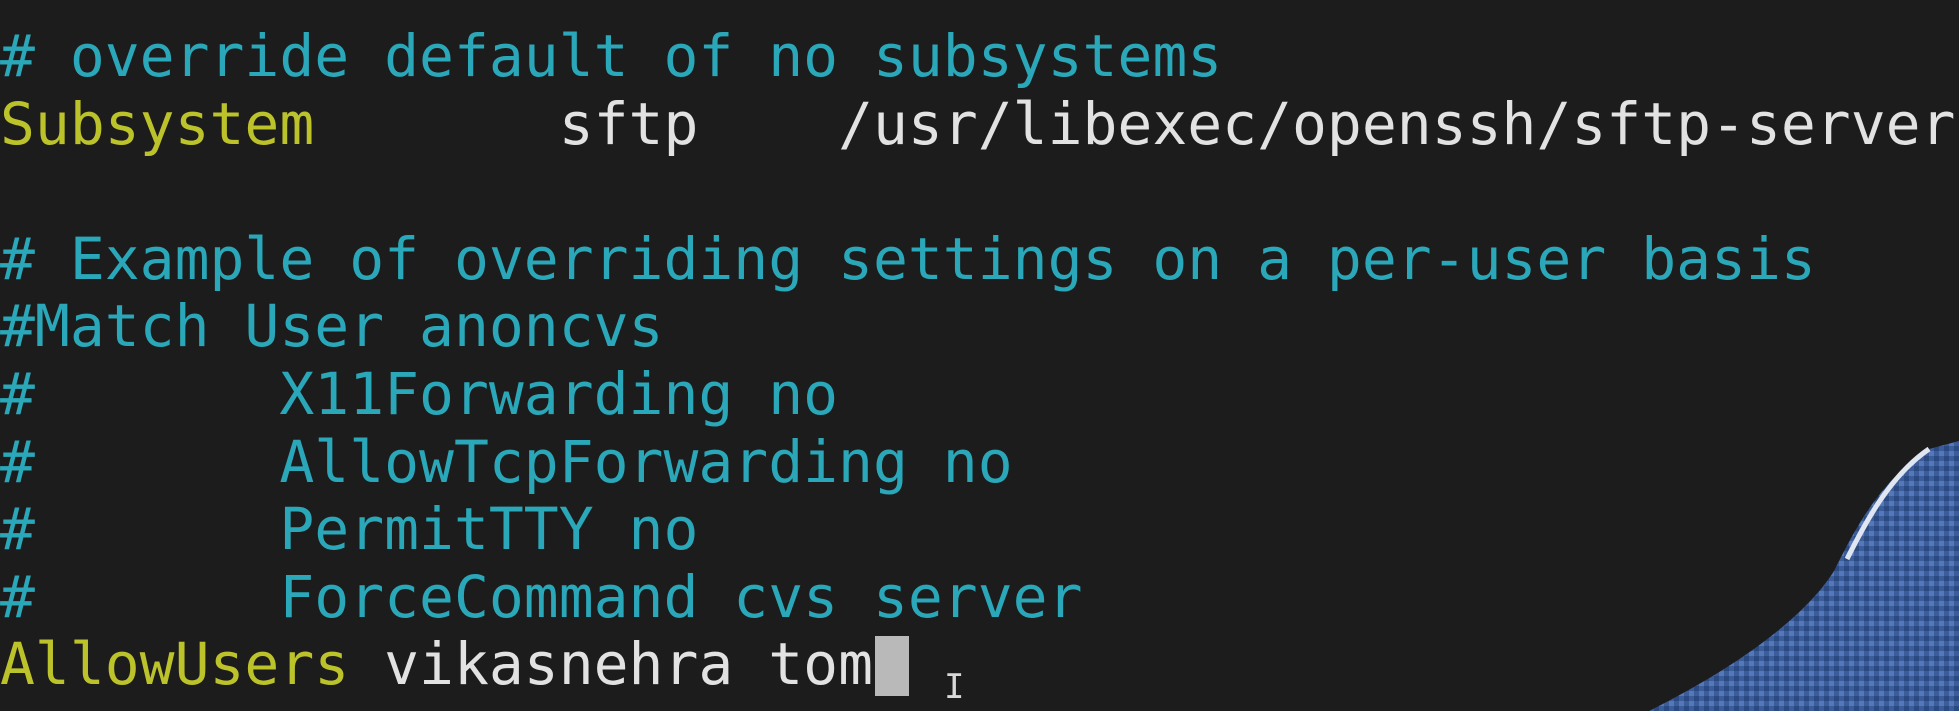 This screenshot has height=711, width=1959. Describe the element at coordinates (332, 326) in the screenshot. I see `comment-text: #Match User anoncvs` at that location.